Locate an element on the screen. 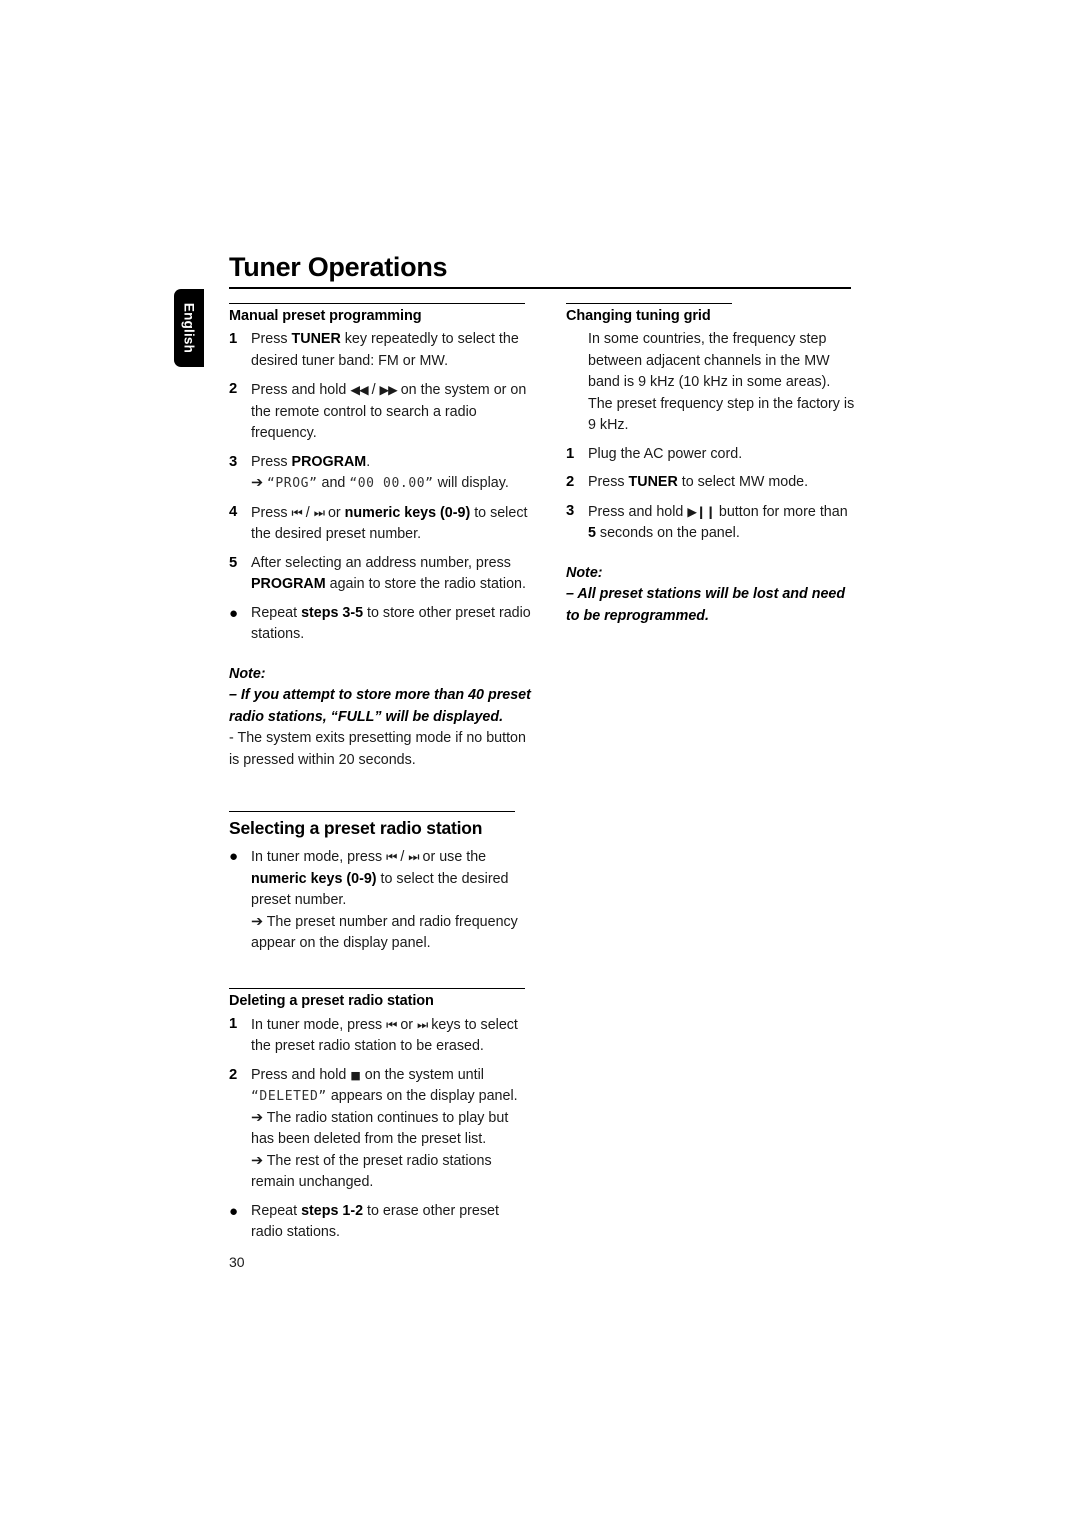 Image resolution: width=1080 pixels, height=1528 pixels. body-text: Plug the AC power cord. is located at coordinates (665, 453).